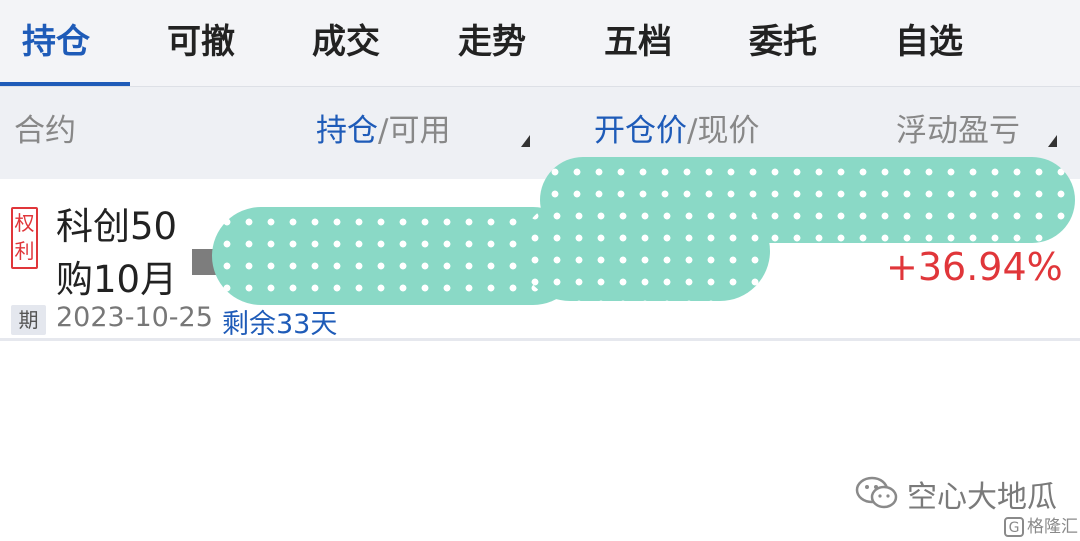 The height and width of the screenshot is (541, 1080). What do you see at coordinates (974, 267) in the screenshot?
I see `pnl-percent: +36.94%` at bounding box center [974, 267].